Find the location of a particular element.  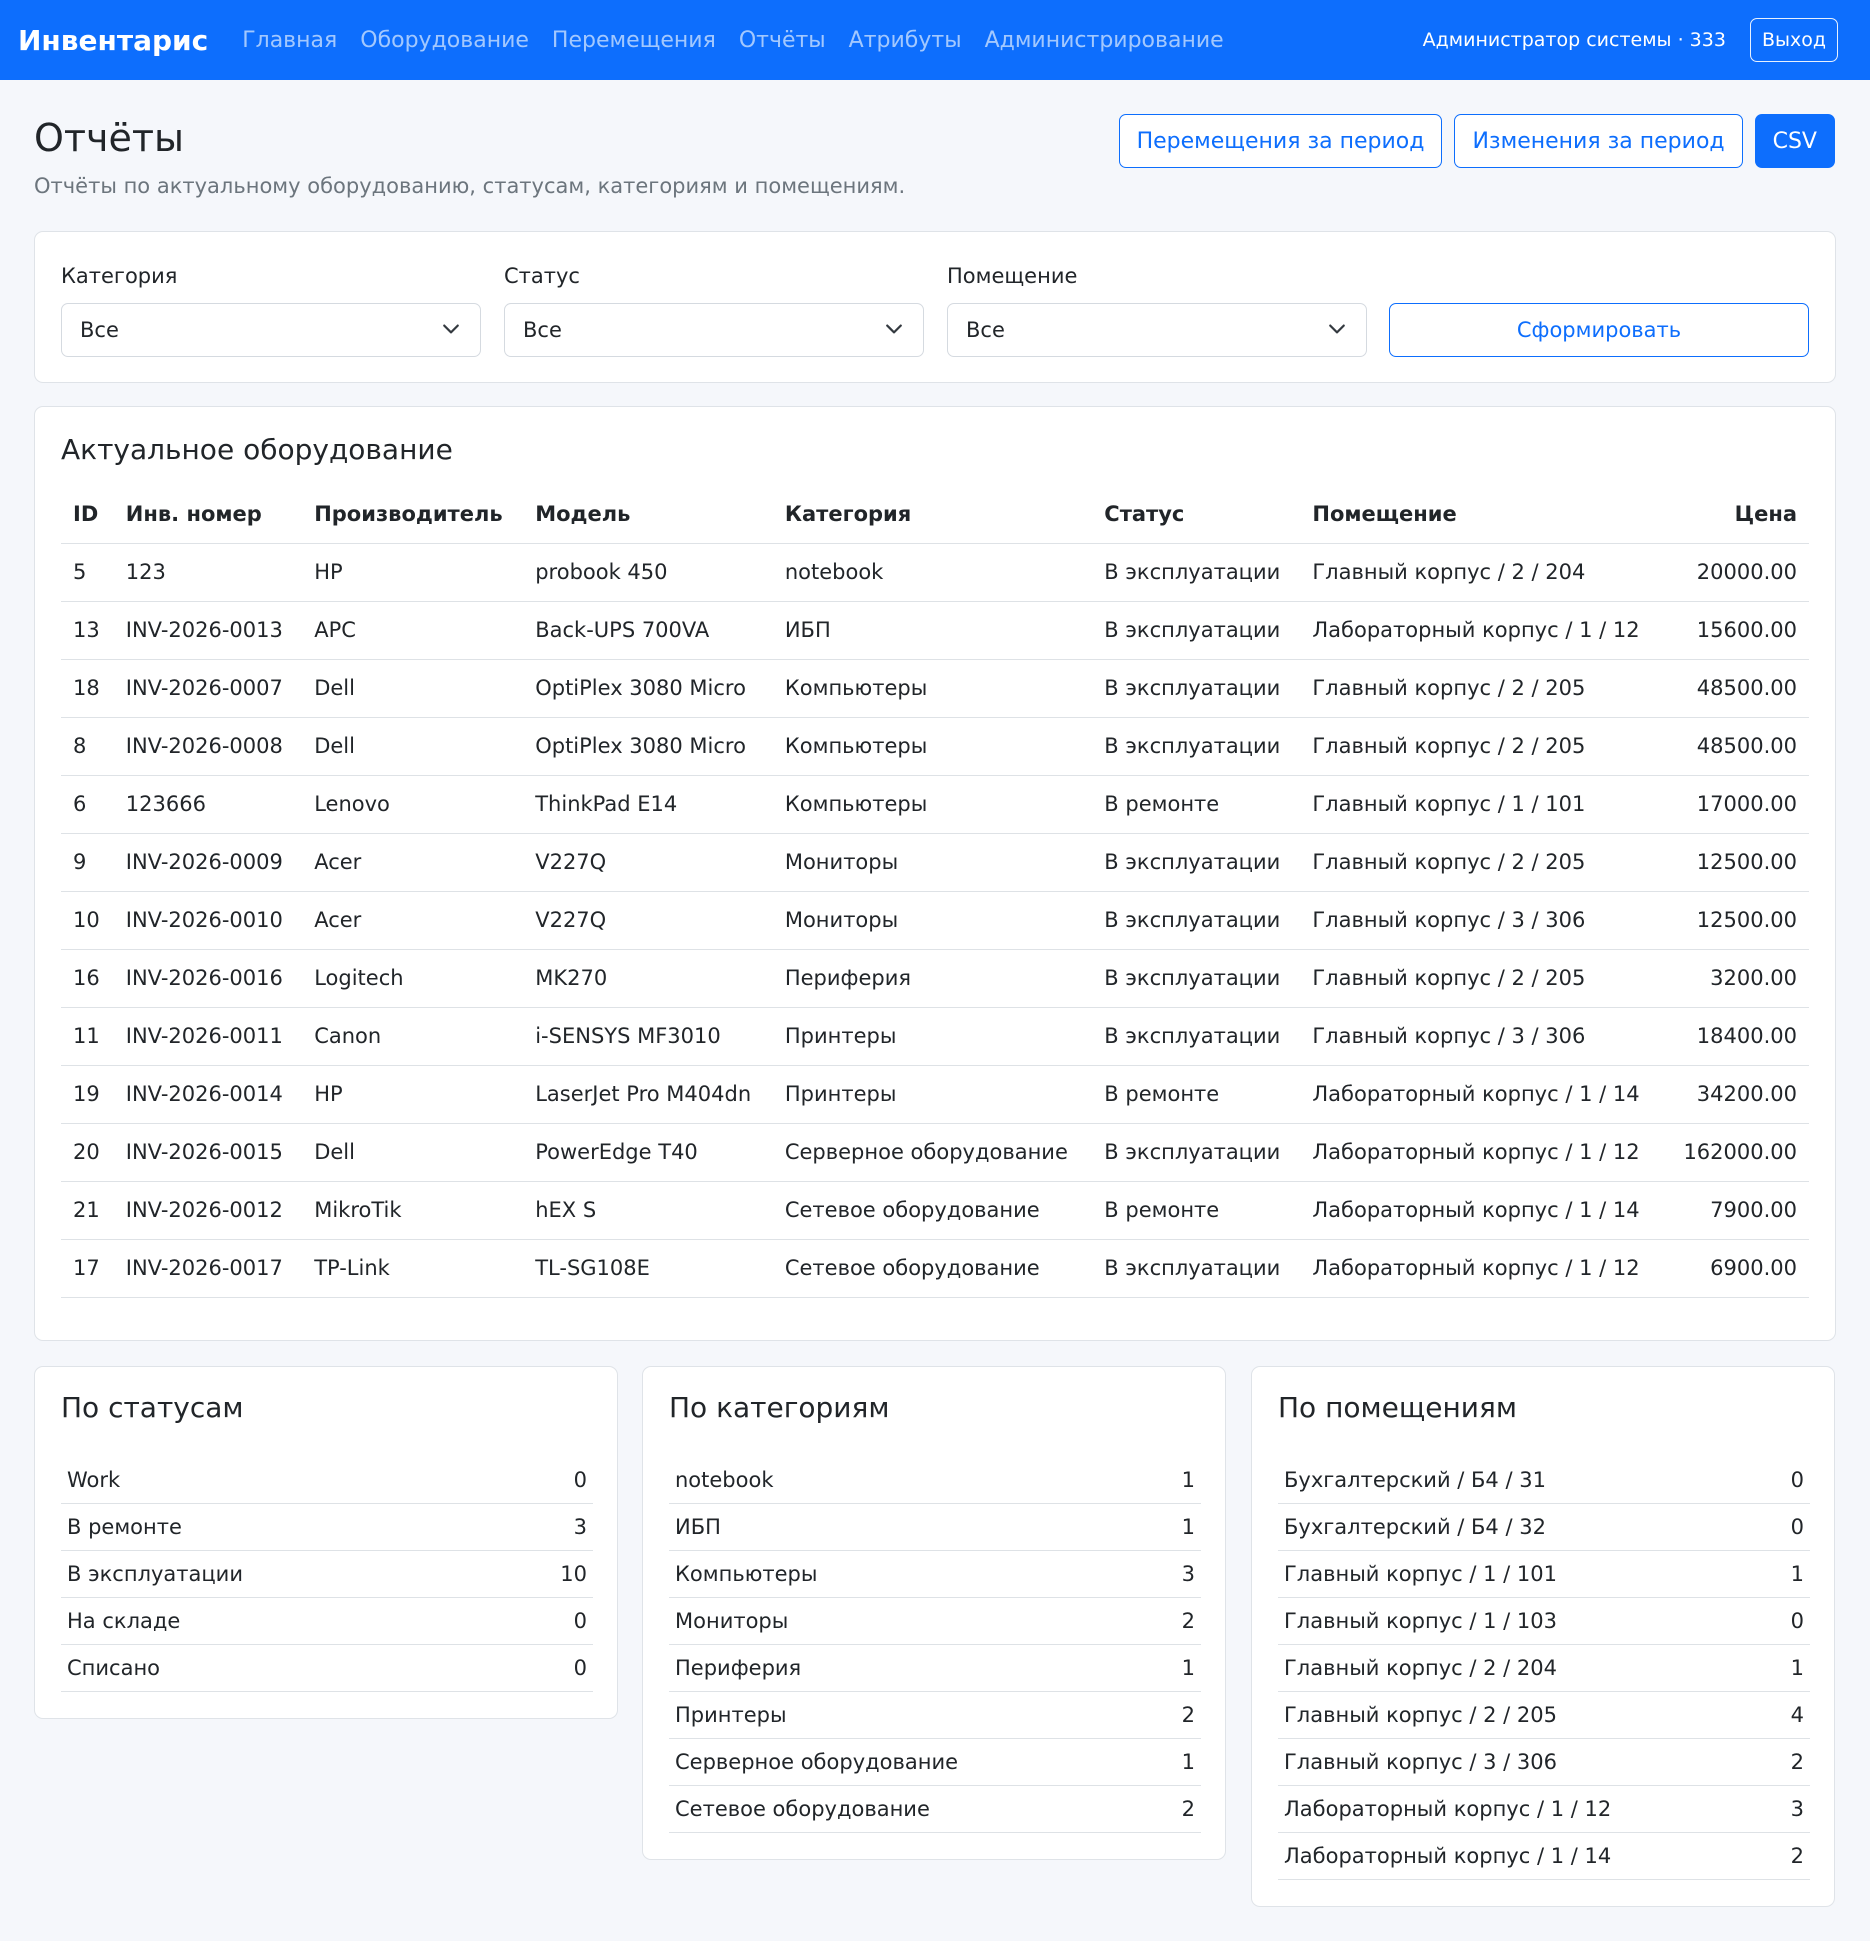

cell-category: ИБП is located at coordinates (932, 630).